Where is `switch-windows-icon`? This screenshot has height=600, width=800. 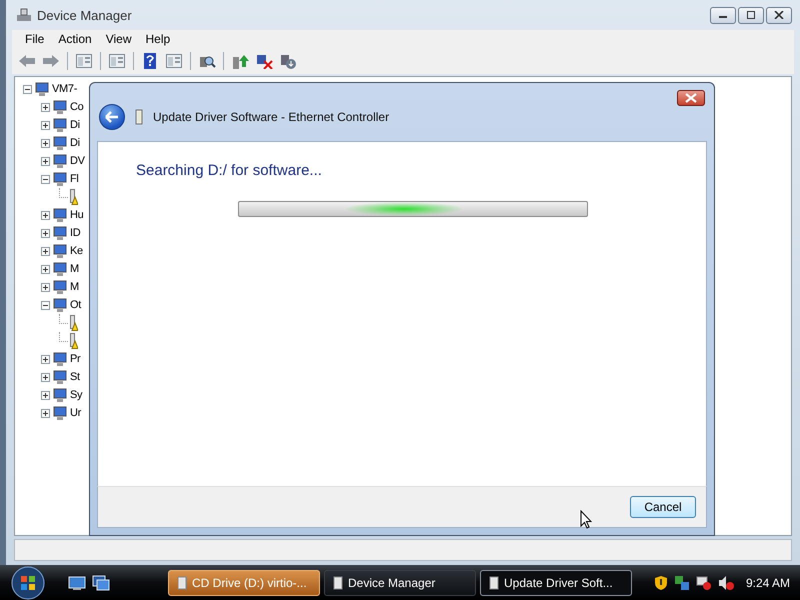 switch-windows-icon is located at coordinates (101, 582).